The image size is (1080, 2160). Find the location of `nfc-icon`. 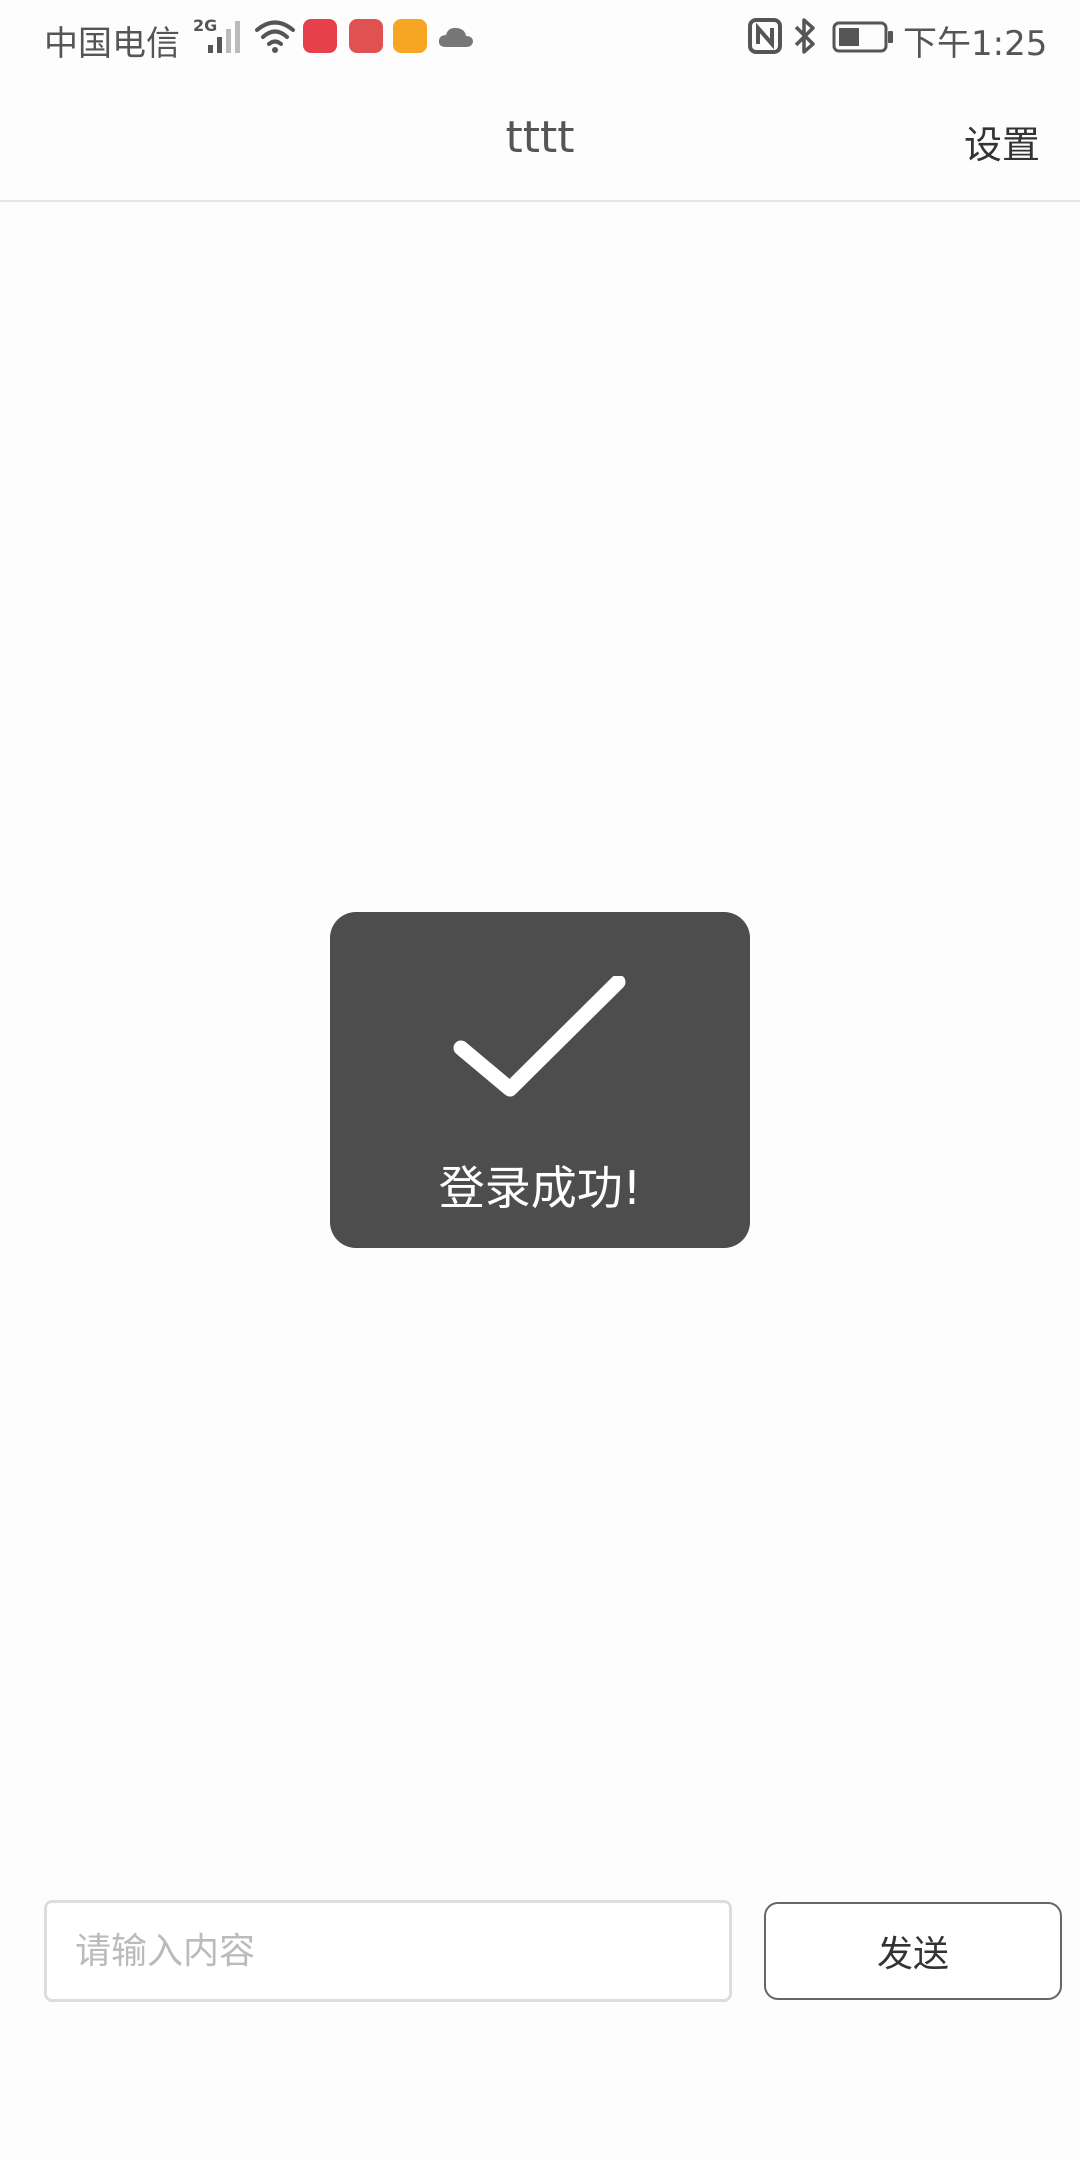

nfc-icon is located at coordinates (765, 36).